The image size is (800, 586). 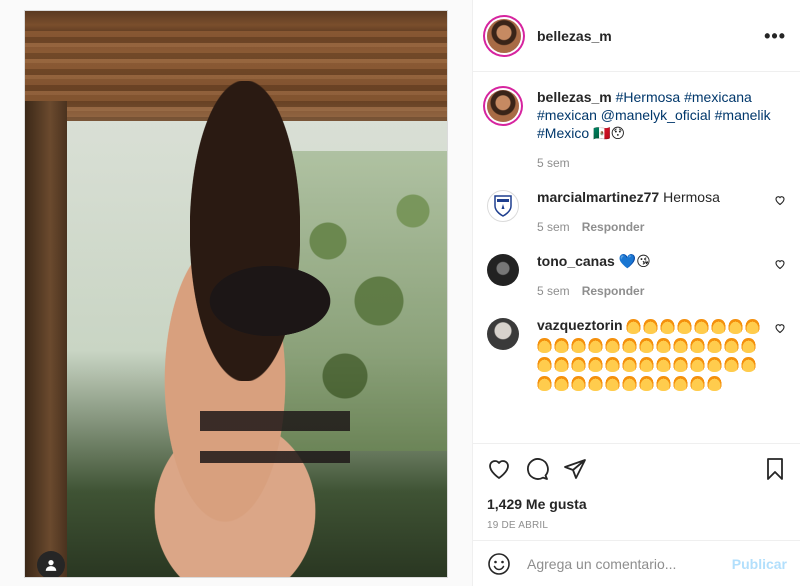 What do you see at coordinates (580, 325) in the screenshot?
I see `commenter-username: vazqueztorin` at bounding box center [580, 325].